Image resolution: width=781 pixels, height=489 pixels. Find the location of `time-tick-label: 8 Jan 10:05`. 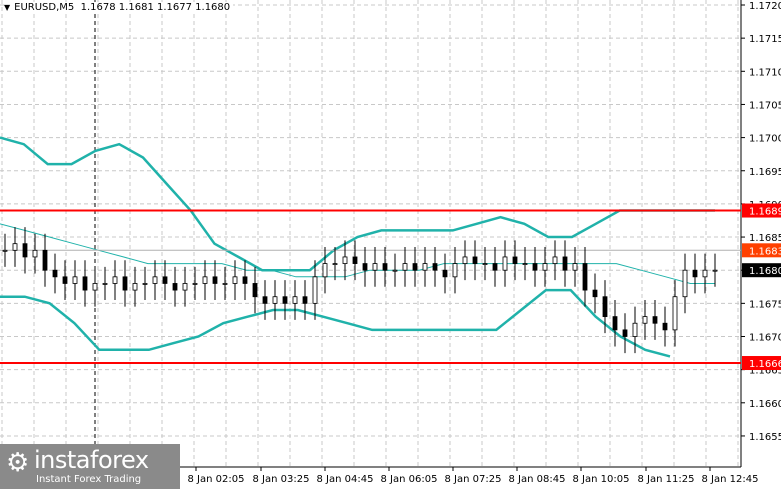

time-tick-label: 8 Jan 10:05 is located at coordinates (601, 479).